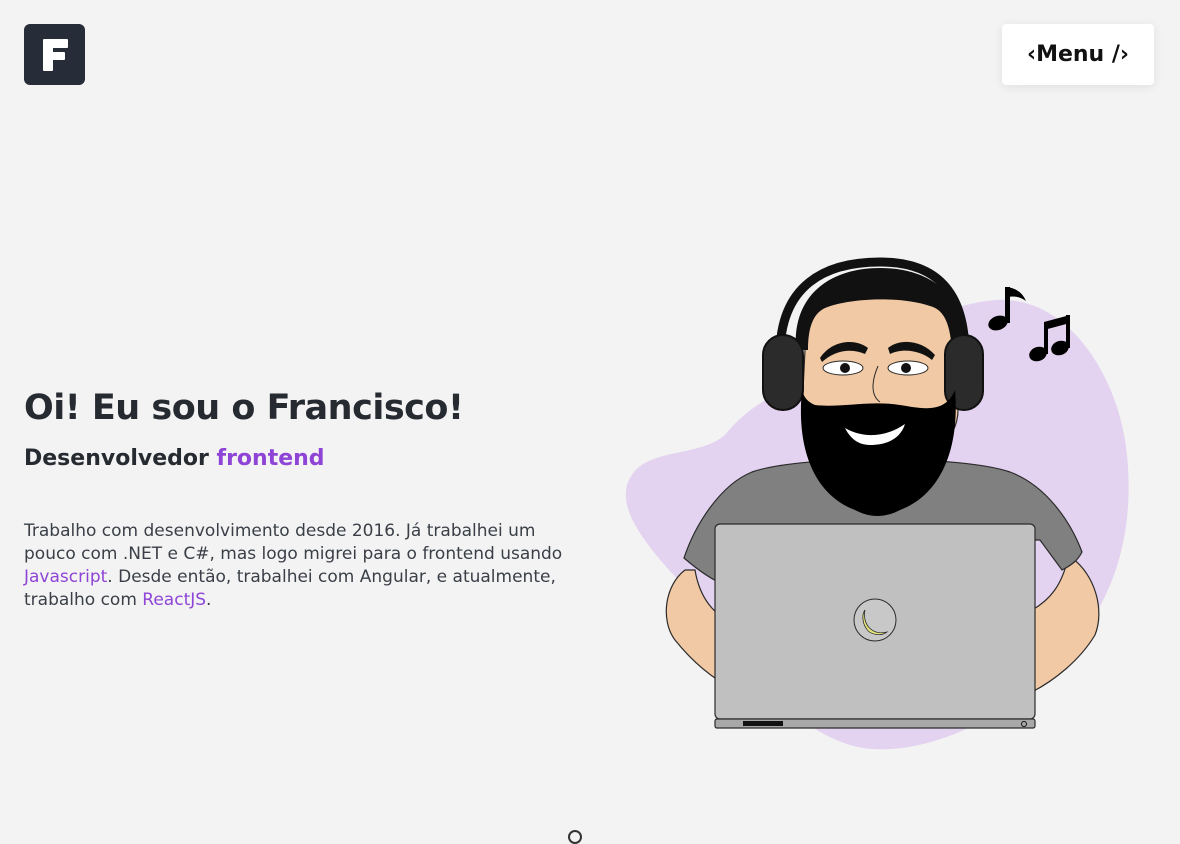 The height and width of the screenshot is (844, 1180). What do you see at coordinates (270, 458) in the screenshot?
I see `subtitle-accent: frontend` at bounding box center [270, 458].